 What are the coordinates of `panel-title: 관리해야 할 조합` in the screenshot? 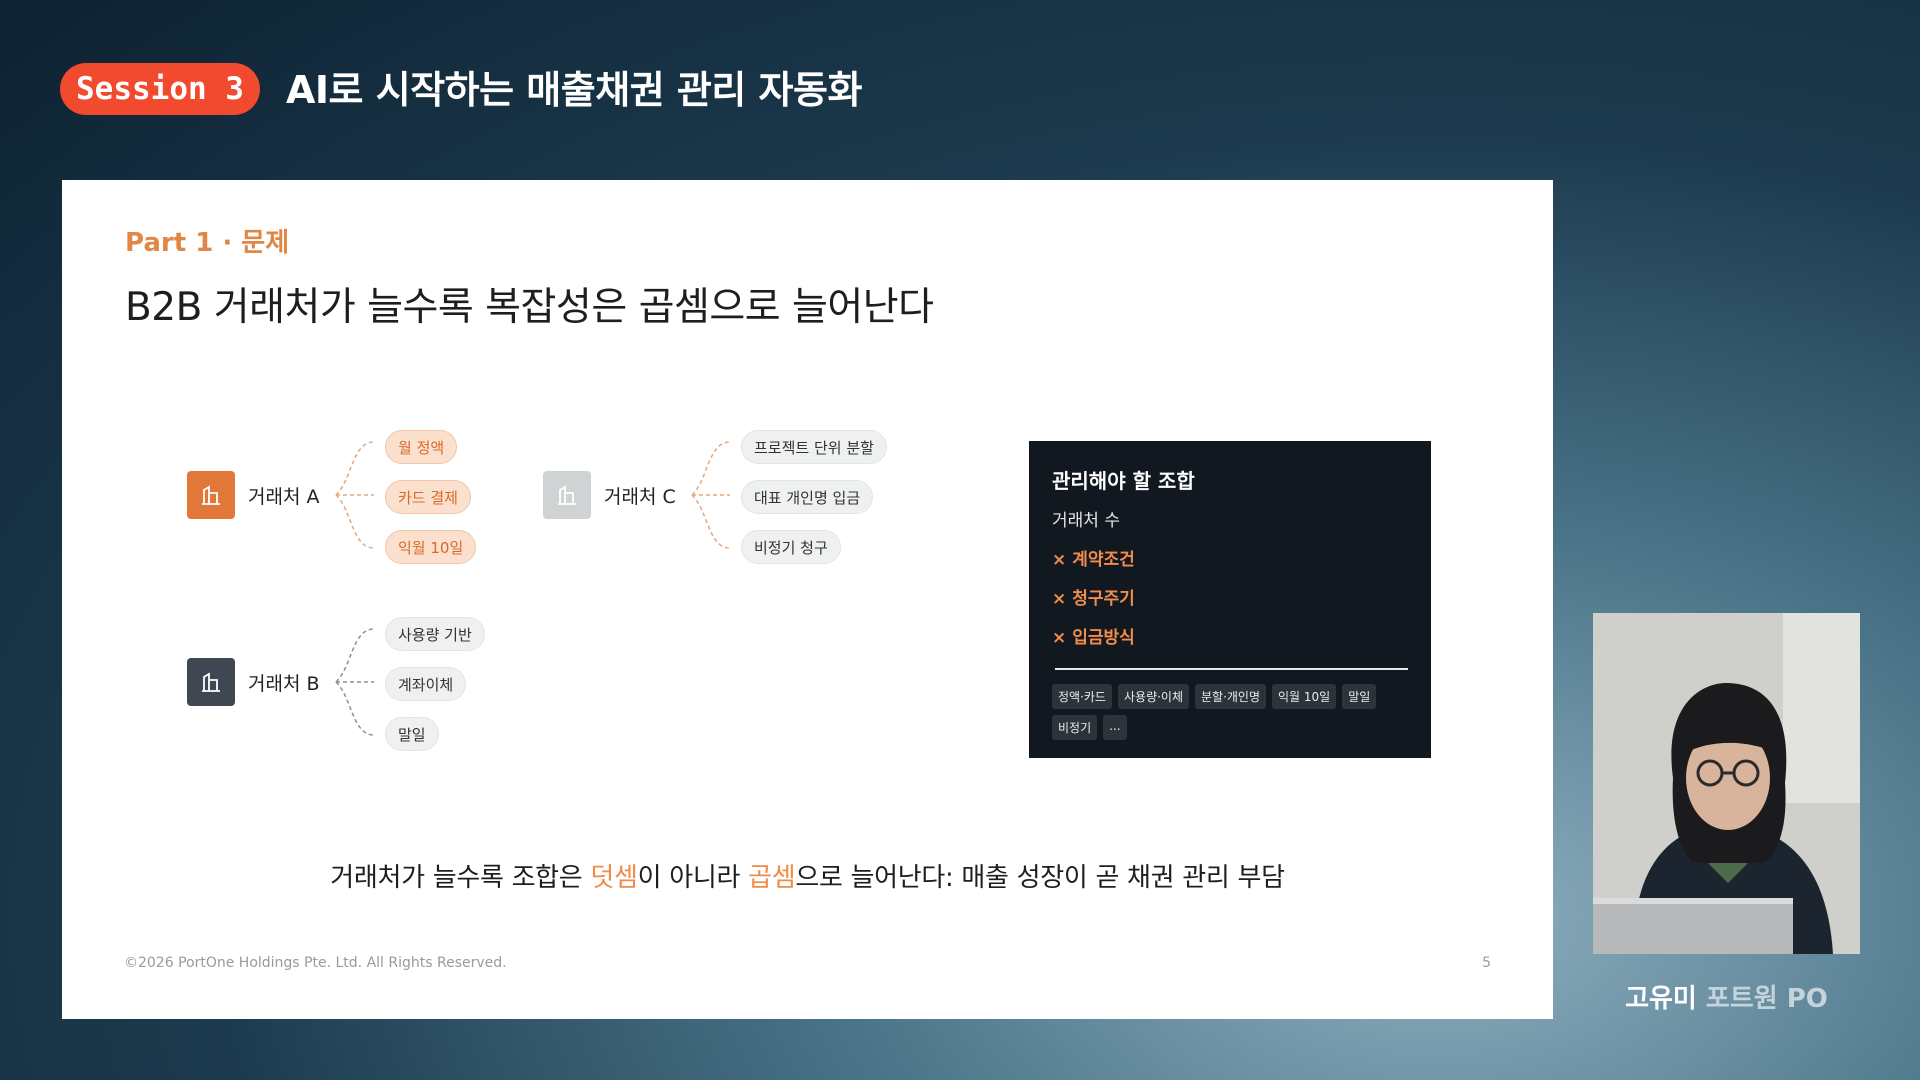 It's located at (1123, 481).